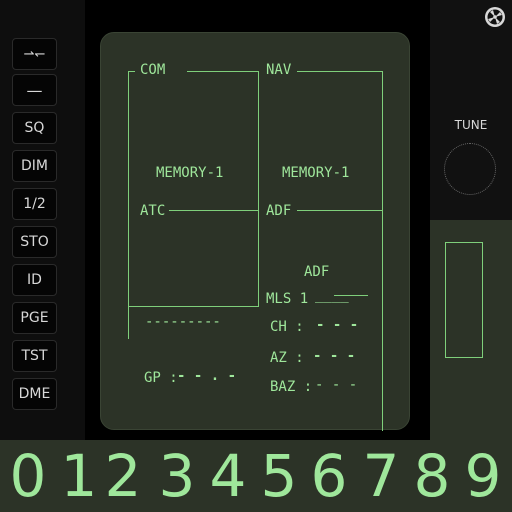 The image size is (512, 512). I want to click on dme-key-label: DME, so click(34, 394).